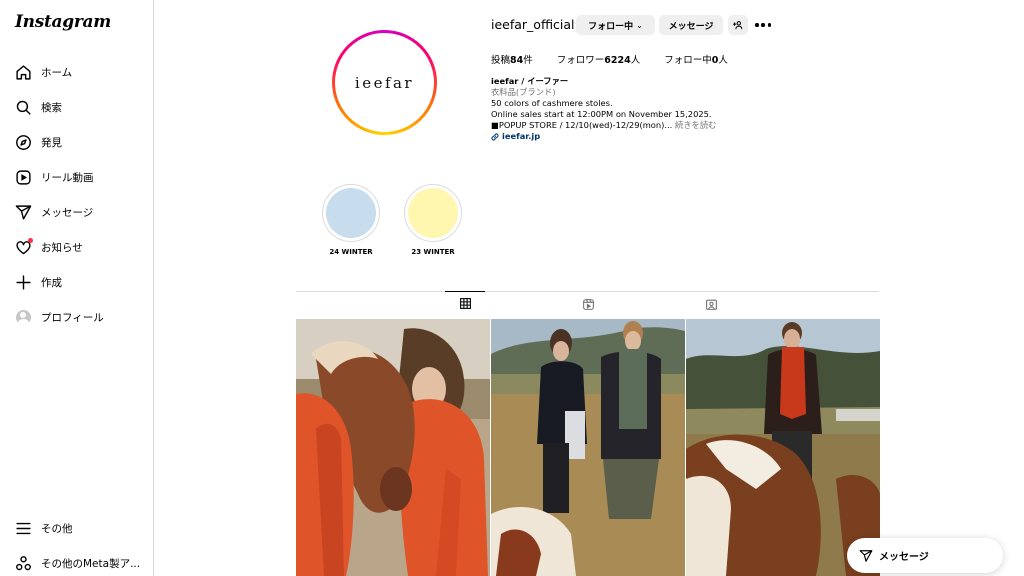 The height and width of the screenshot is (576, 1024). Describe the element at coordinates (57, 72) in the screenshot. I see `sidebar-item-label: ホーム` at that location.